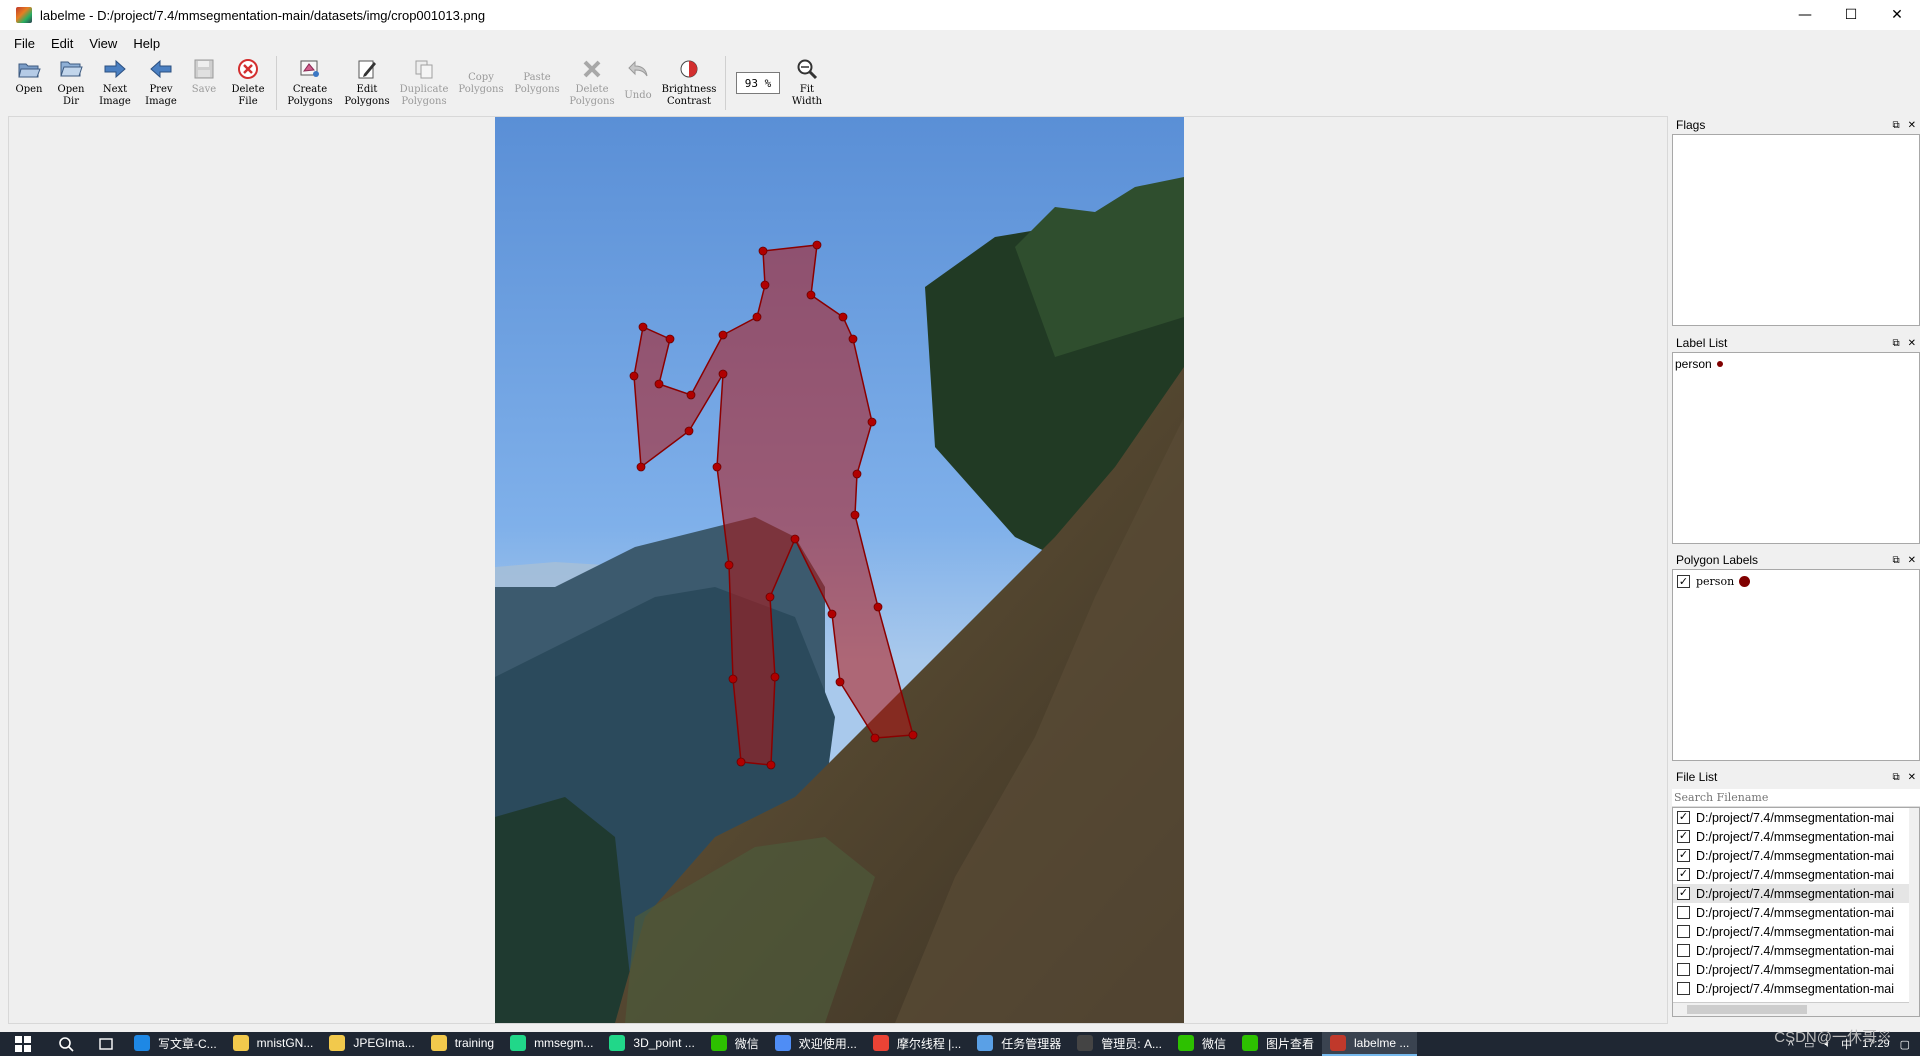  I want to click on maximize-button: ☐, so click(1851, 15).